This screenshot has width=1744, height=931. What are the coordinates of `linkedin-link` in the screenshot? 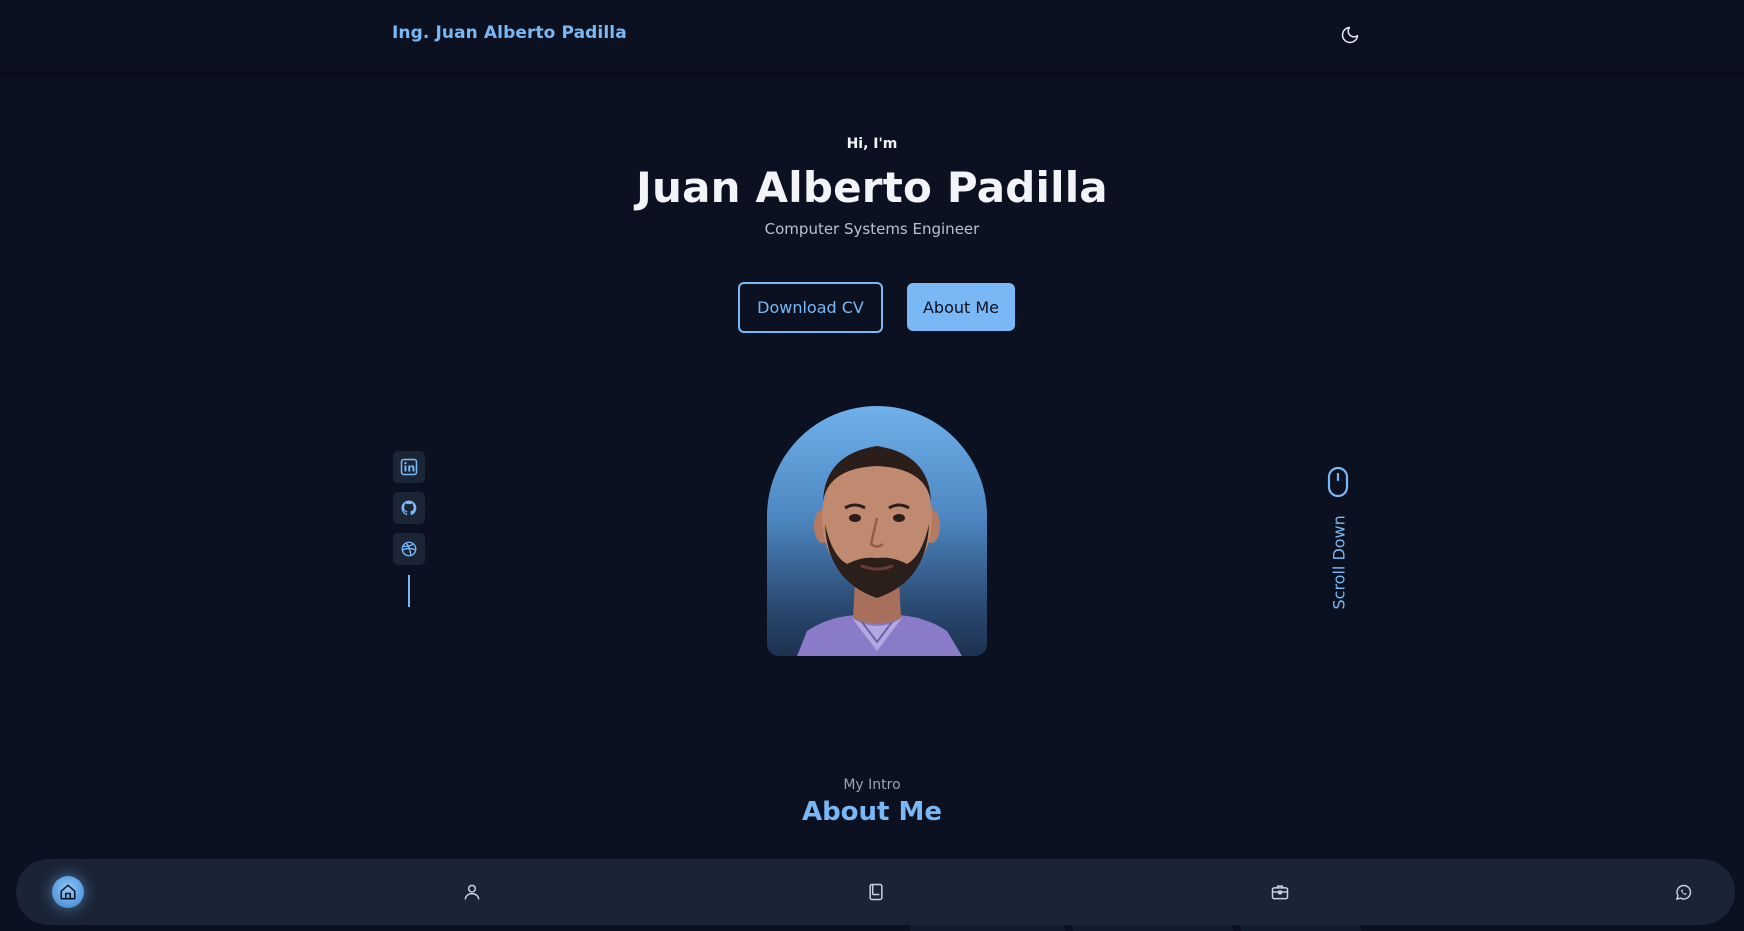 It's located at (409, 467).